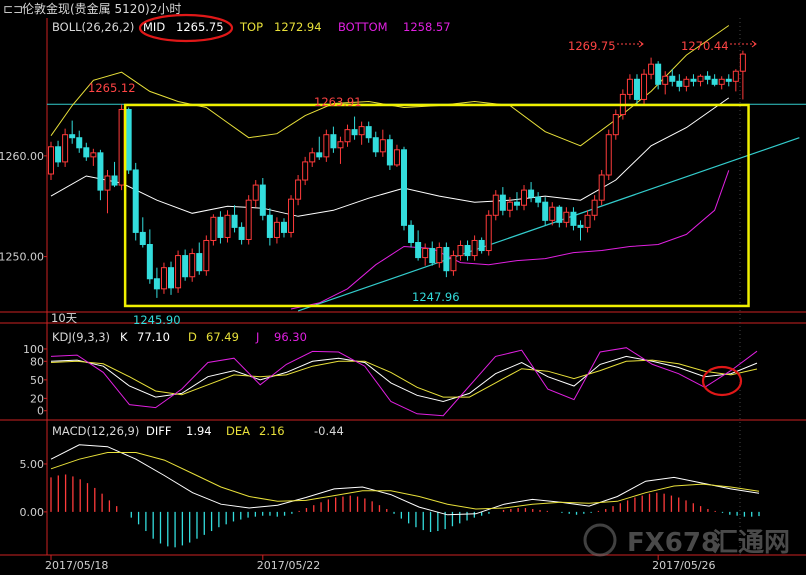  Describe the element at coordinates (290, 337) in the screenshot. I see `kdj-j-value: 96.30` at that location.